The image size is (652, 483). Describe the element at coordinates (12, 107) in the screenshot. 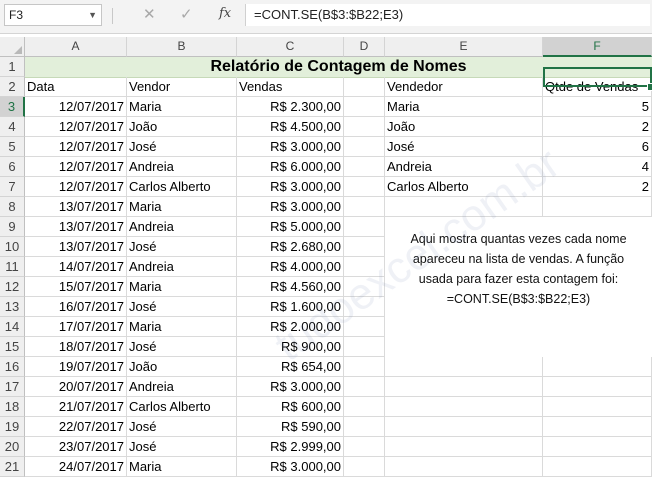

I see `row-header: 3` at that location.